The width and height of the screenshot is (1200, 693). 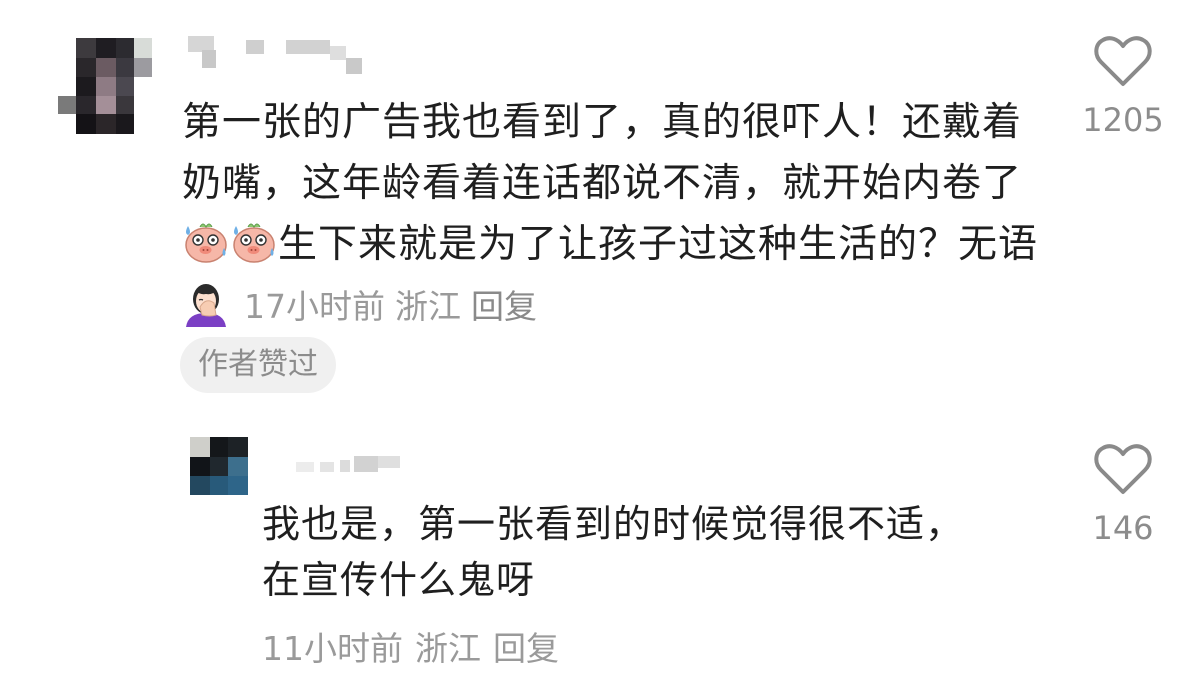 What do you see at coordinates (526, 648) in the screenshot?
I see `reply-reply-button: 回复` at bounding box center [526, 648].